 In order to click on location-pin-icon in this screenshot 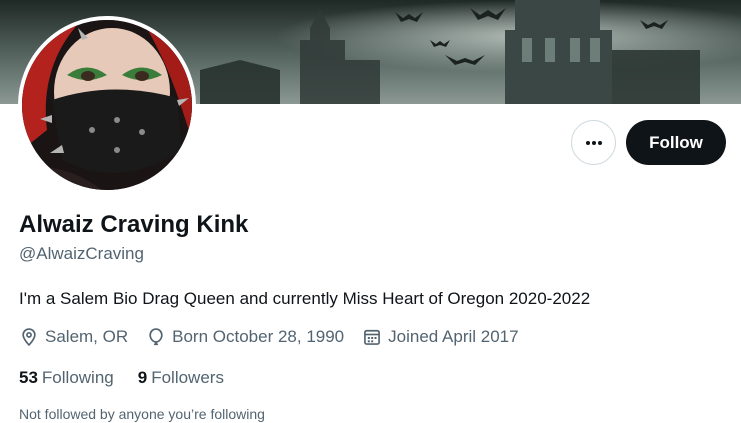, I will do `click(29, 337)`.